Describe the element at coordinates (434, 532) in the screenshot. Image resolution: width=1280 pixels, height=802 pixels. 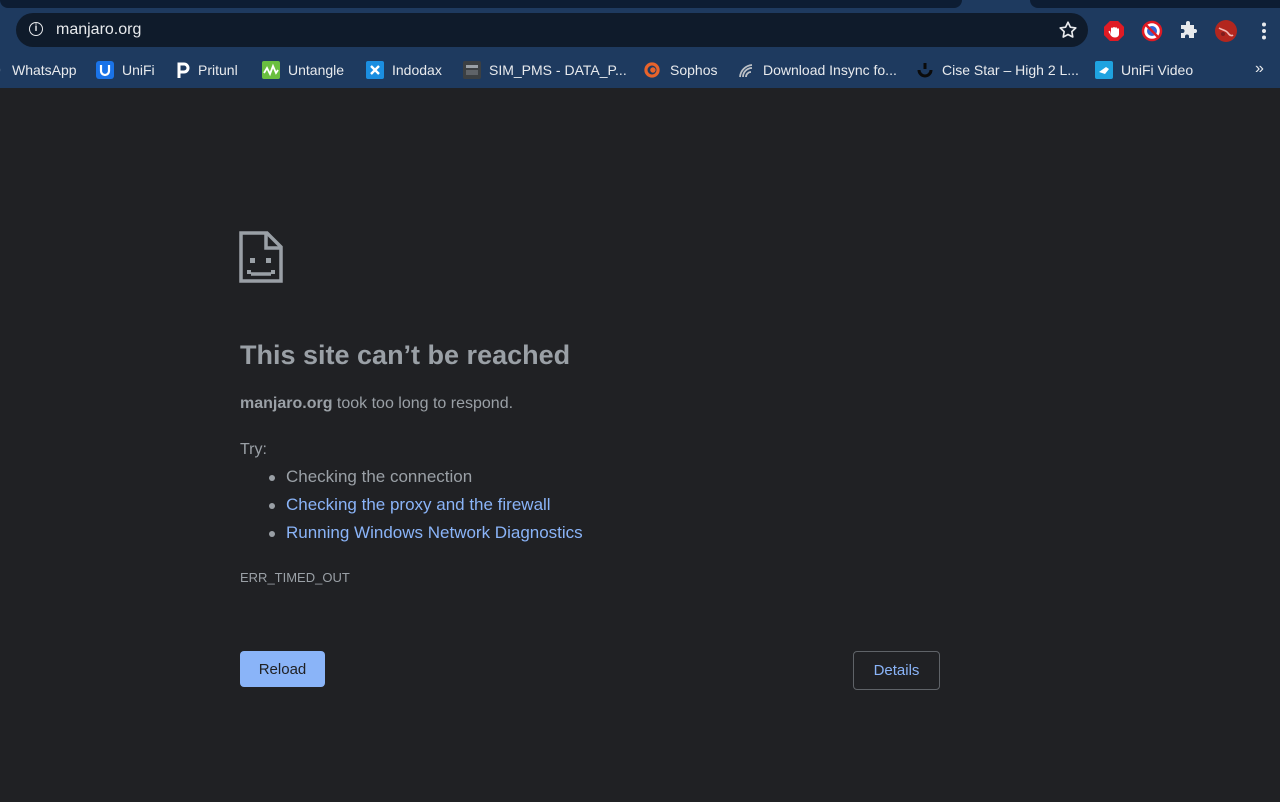
I see `suggestion-network-diagnostics-link: Running Windows Network Diagnostics` at that location.